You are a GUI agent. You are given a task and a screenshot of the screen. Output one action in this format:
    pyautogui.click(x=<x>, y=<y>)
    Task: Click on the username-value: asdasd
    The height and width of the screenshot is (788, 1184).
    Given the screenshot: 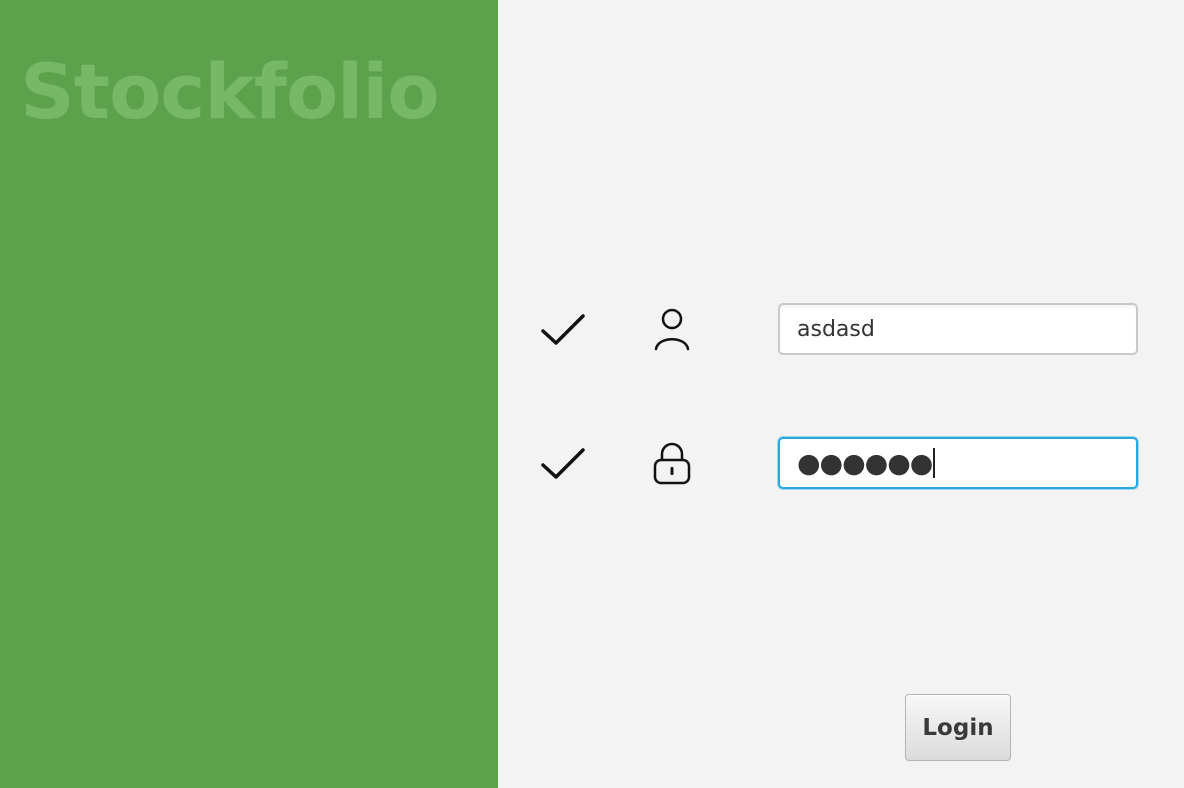 What is the action you would take?
    pyautogui.click(x=836, y=329)
    